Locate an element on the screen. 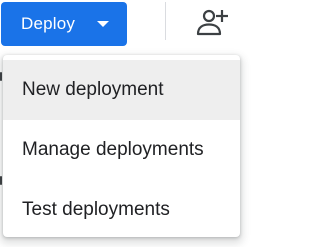  person-add-icon is located at coordinates (212, 22).